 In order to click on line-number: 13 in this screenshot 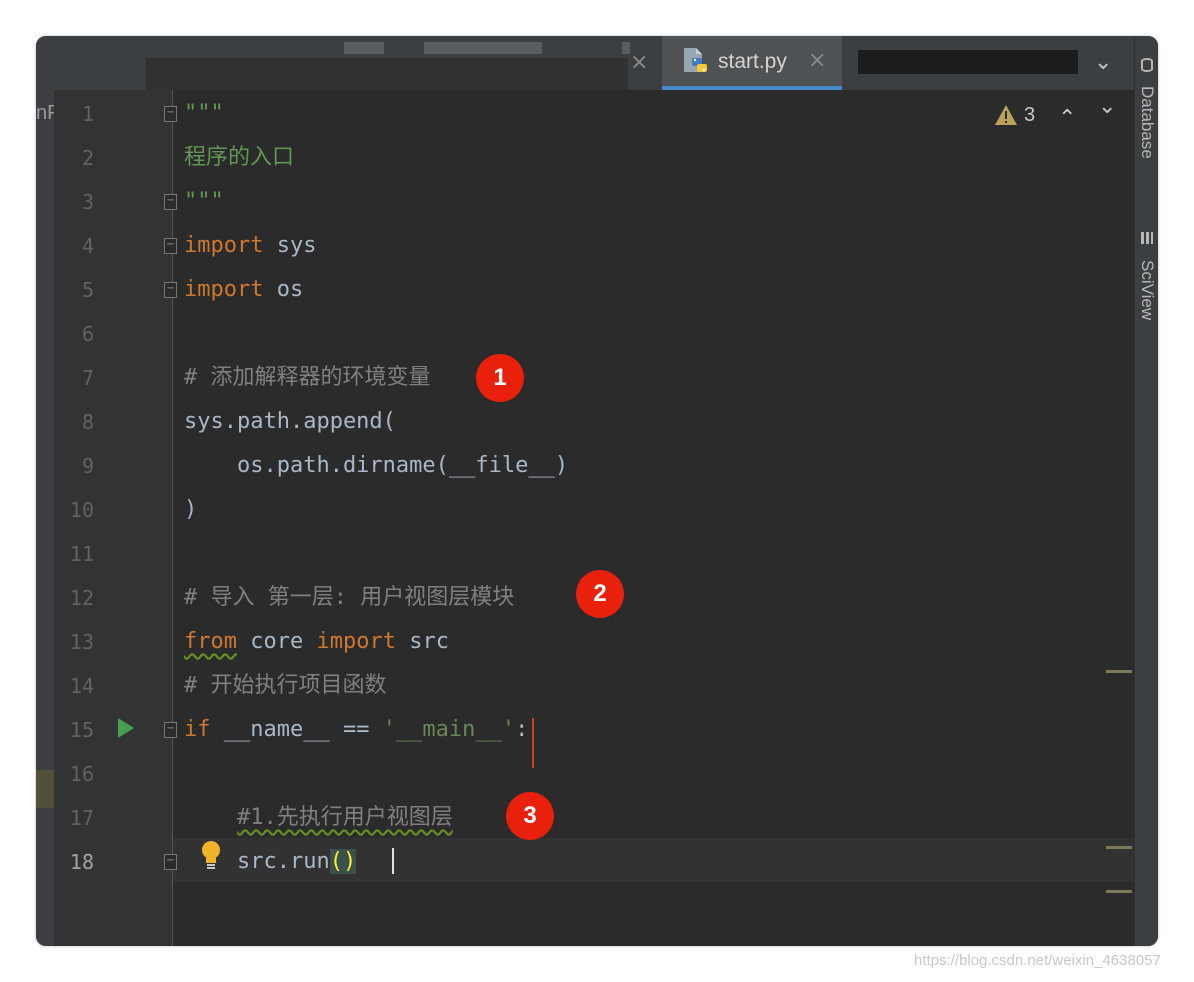, I will do `click(81, 642)`.